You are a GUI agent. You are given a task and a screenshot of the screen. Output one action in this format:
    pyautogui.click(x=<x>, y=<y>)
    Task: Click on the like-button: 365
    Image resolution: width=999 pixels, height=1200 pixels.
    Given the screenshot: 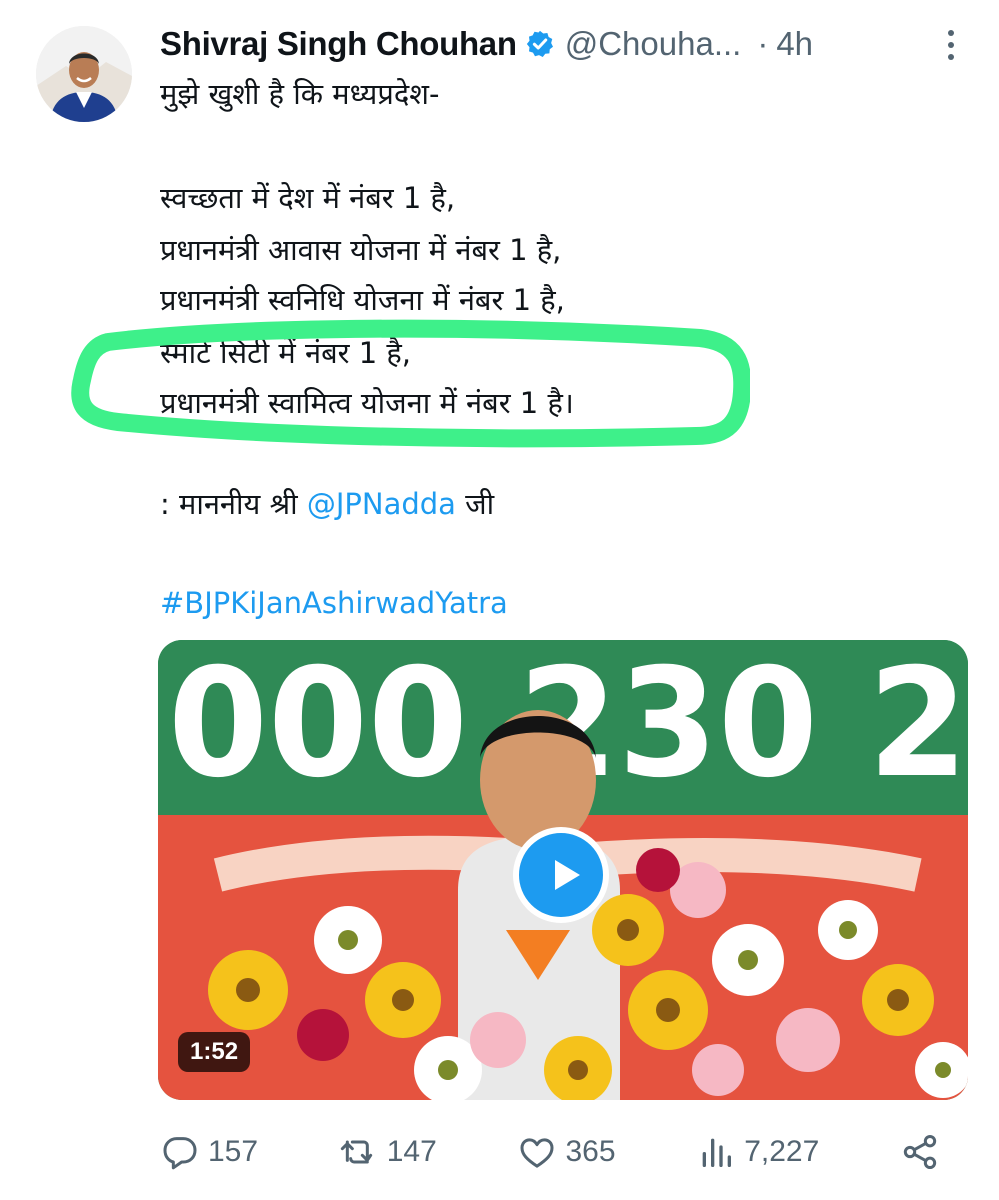 What is the action you would take?
    pyautogui.click(x=566, y=1152)
    